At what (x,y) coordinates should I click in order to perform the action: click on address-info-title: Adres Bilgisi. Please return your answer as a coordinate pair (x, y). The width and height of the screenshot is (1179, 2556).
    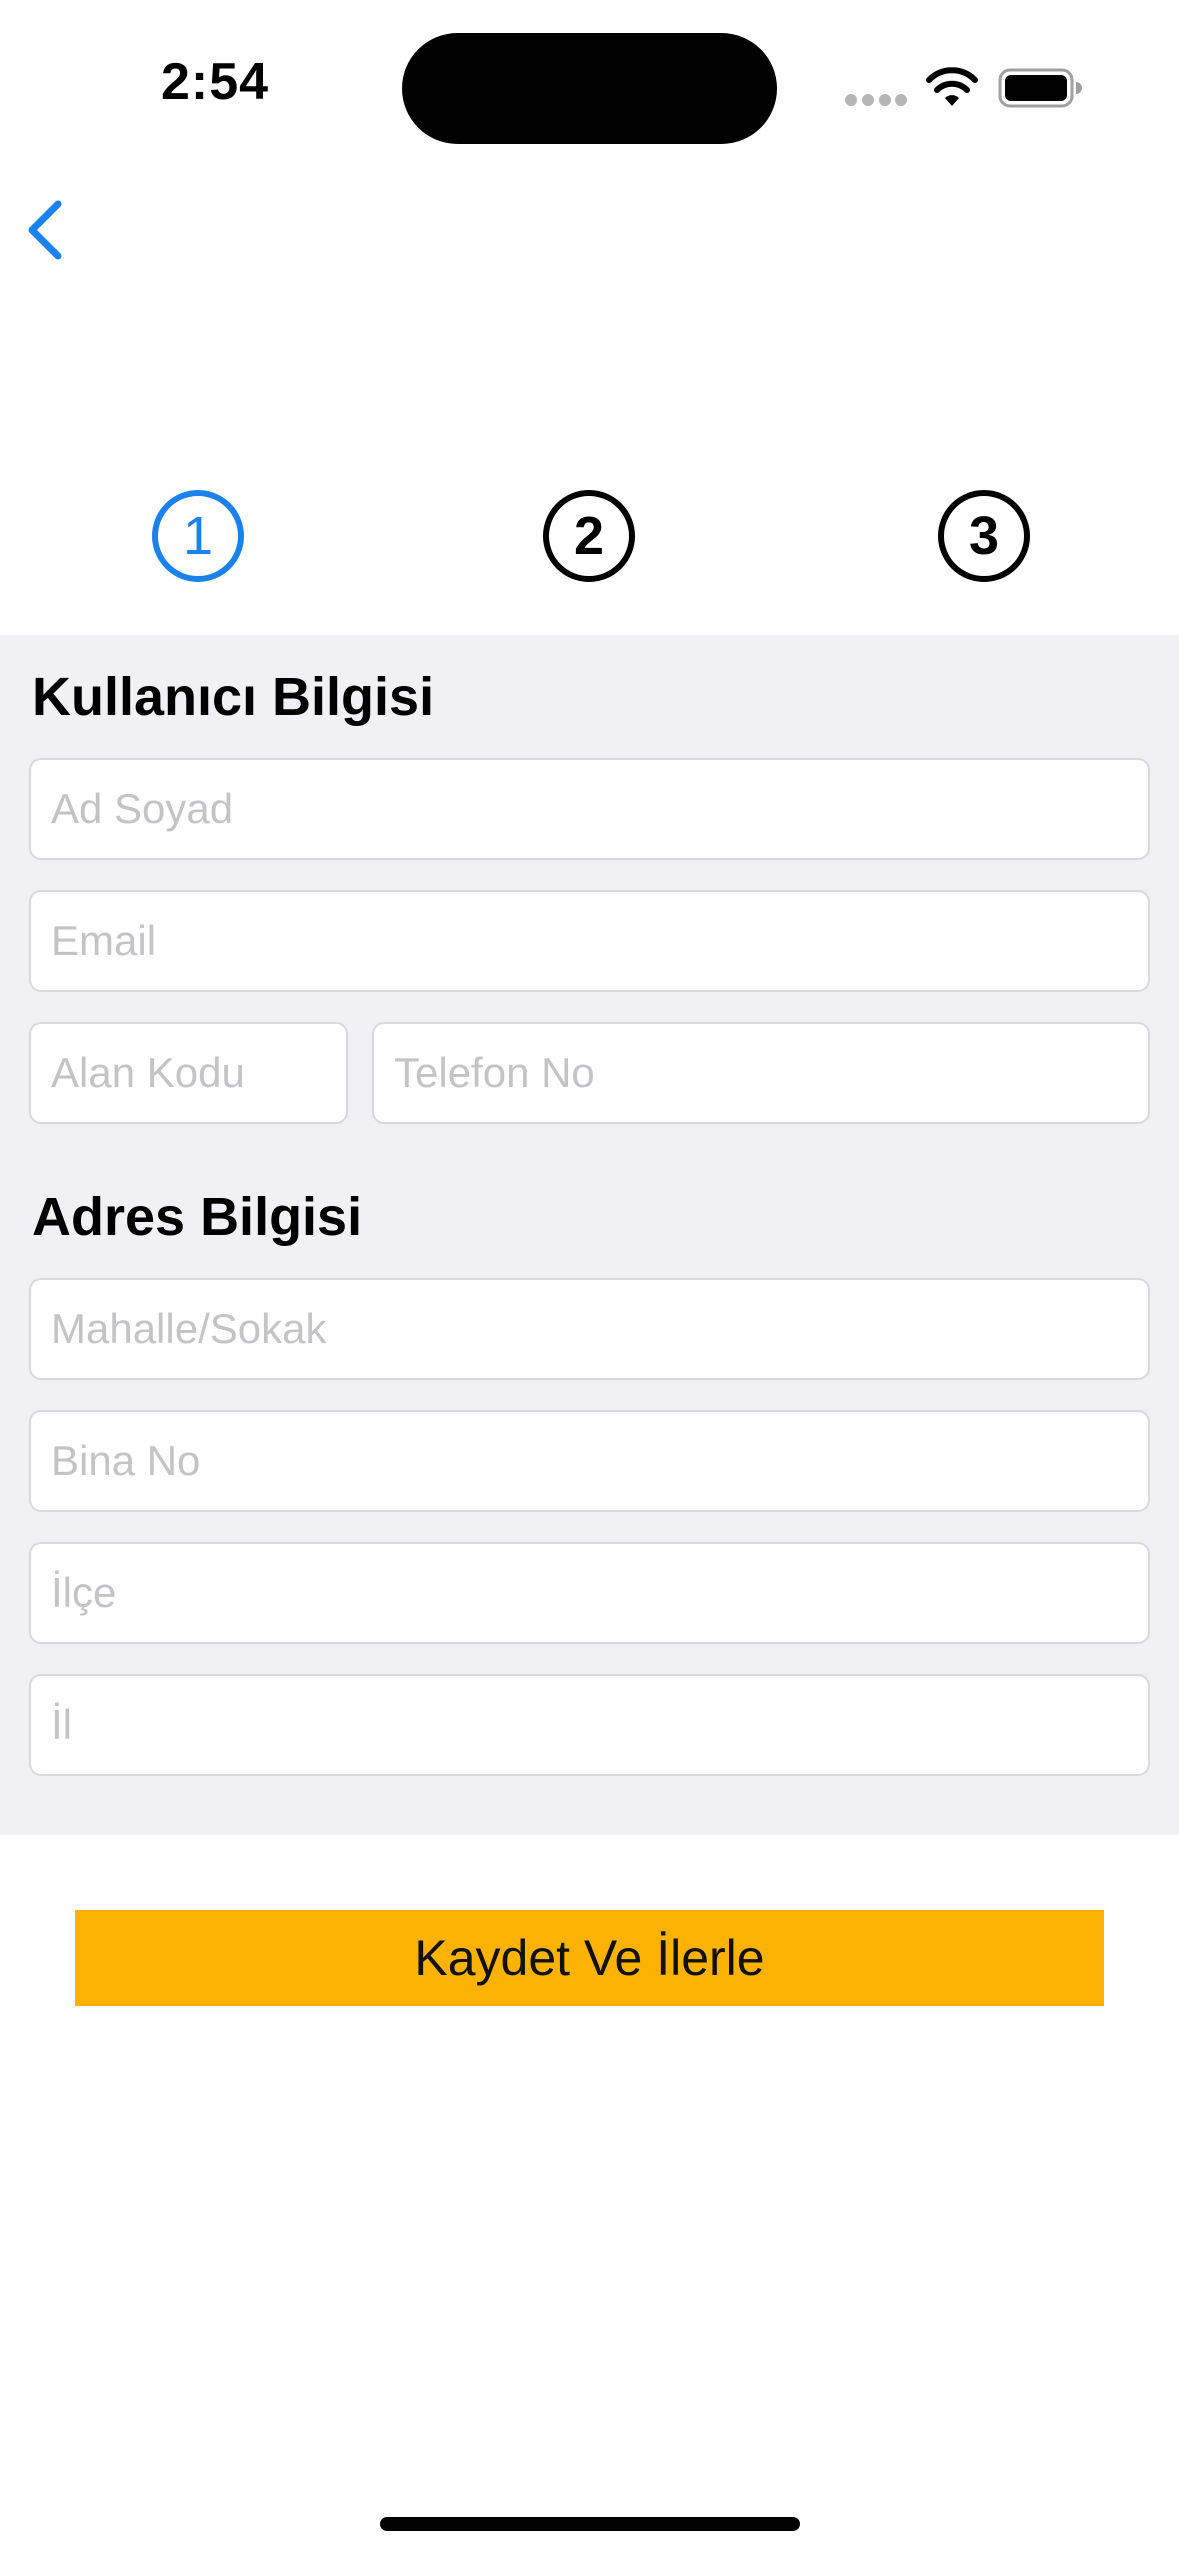
    Looking at the image, I should click on (197, 1217).